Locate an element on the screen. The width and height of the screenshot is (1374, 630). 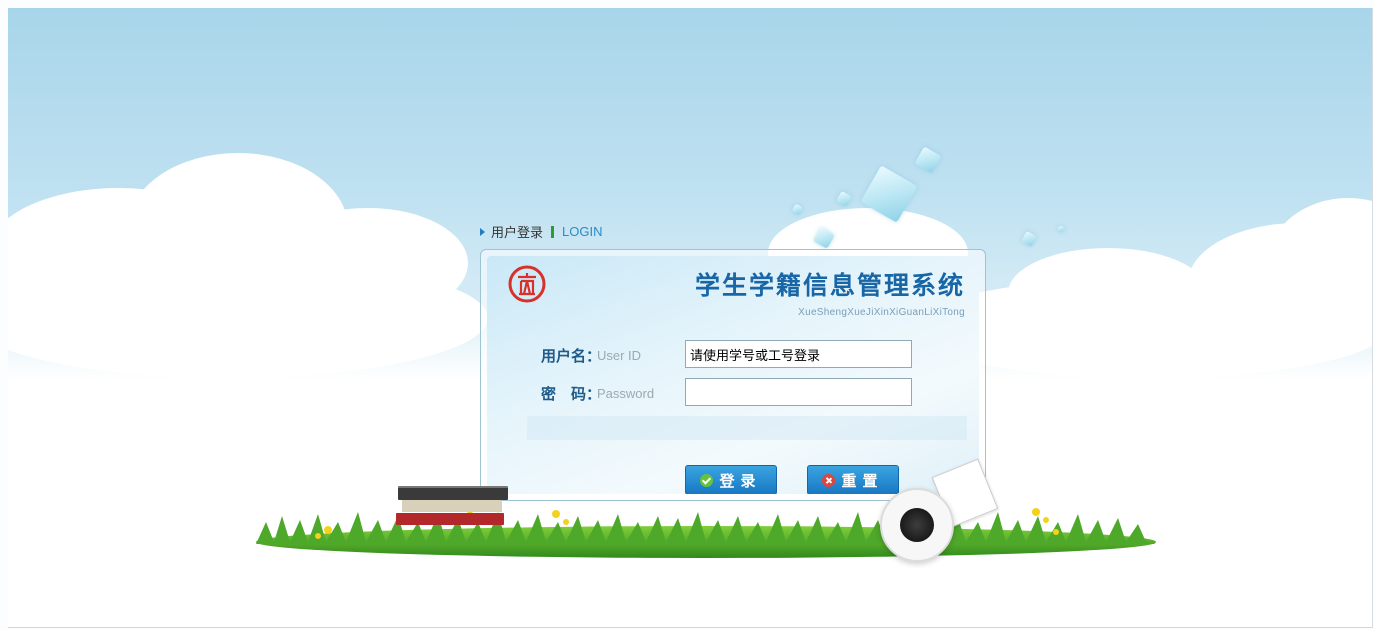
check-icon is located at coordinates (707, 480).